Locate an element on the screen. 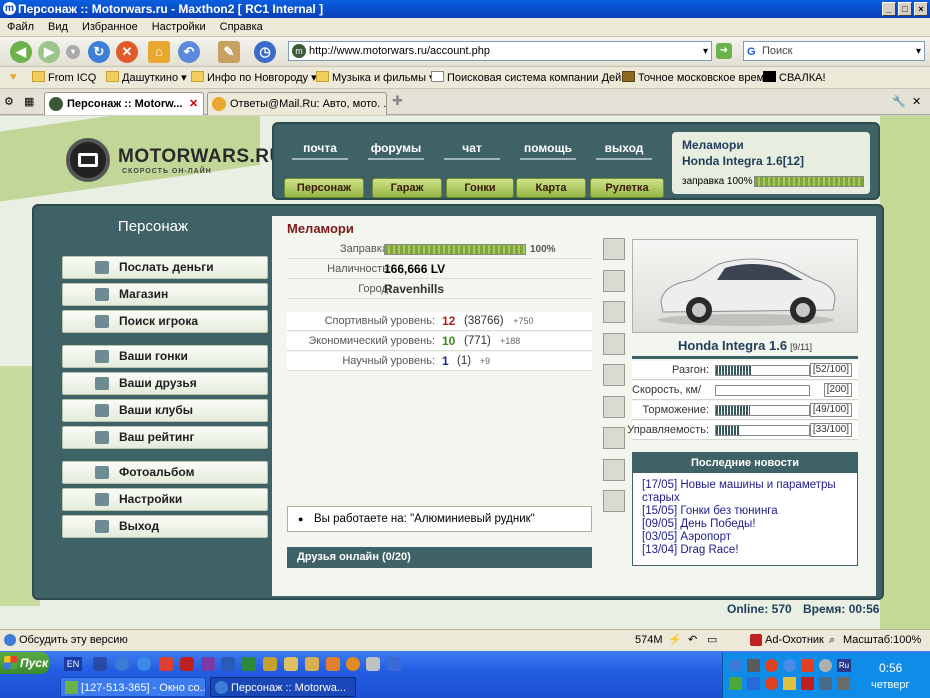 This screenshot has width=930, height=698. ie-icon is located at coordinates (144, 664).